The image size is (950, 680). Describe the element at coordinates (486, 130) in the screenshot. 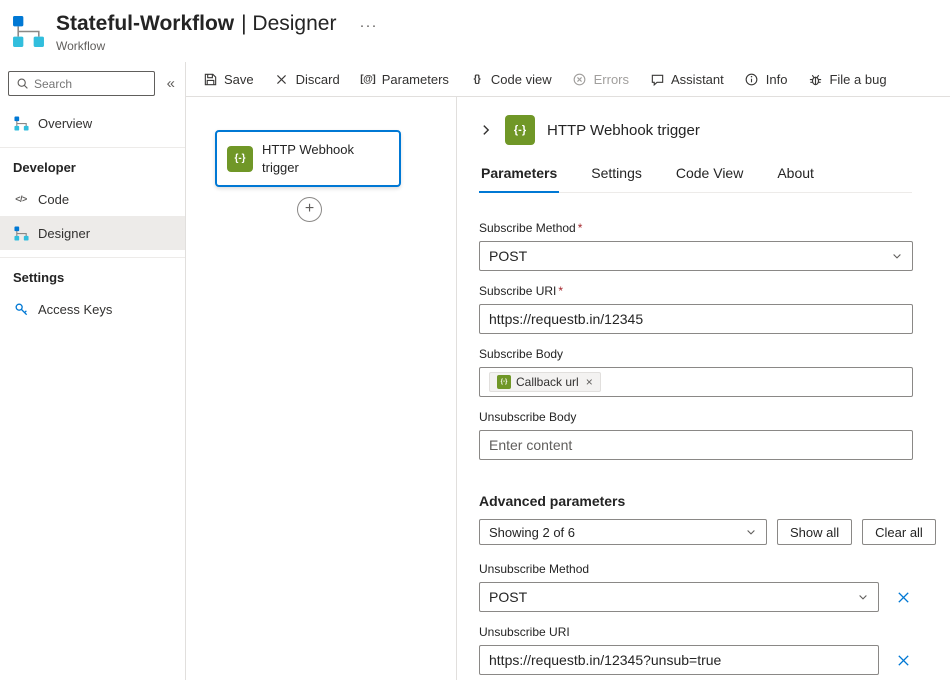

I see `collapse-panel-chevron-icon` at that location.